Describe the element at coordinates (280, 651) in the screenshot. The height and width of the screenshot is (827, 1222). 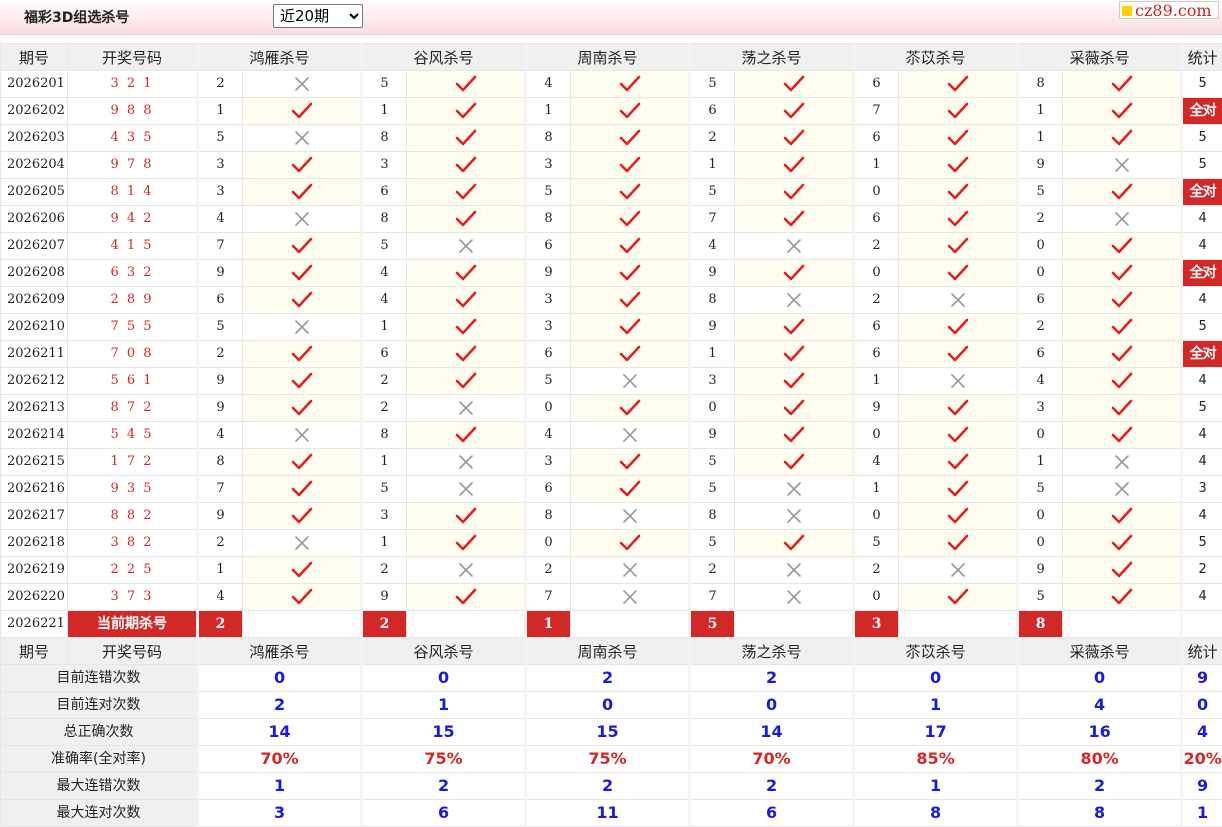
I see `col-expert: 鸿雁杀号` at that location.